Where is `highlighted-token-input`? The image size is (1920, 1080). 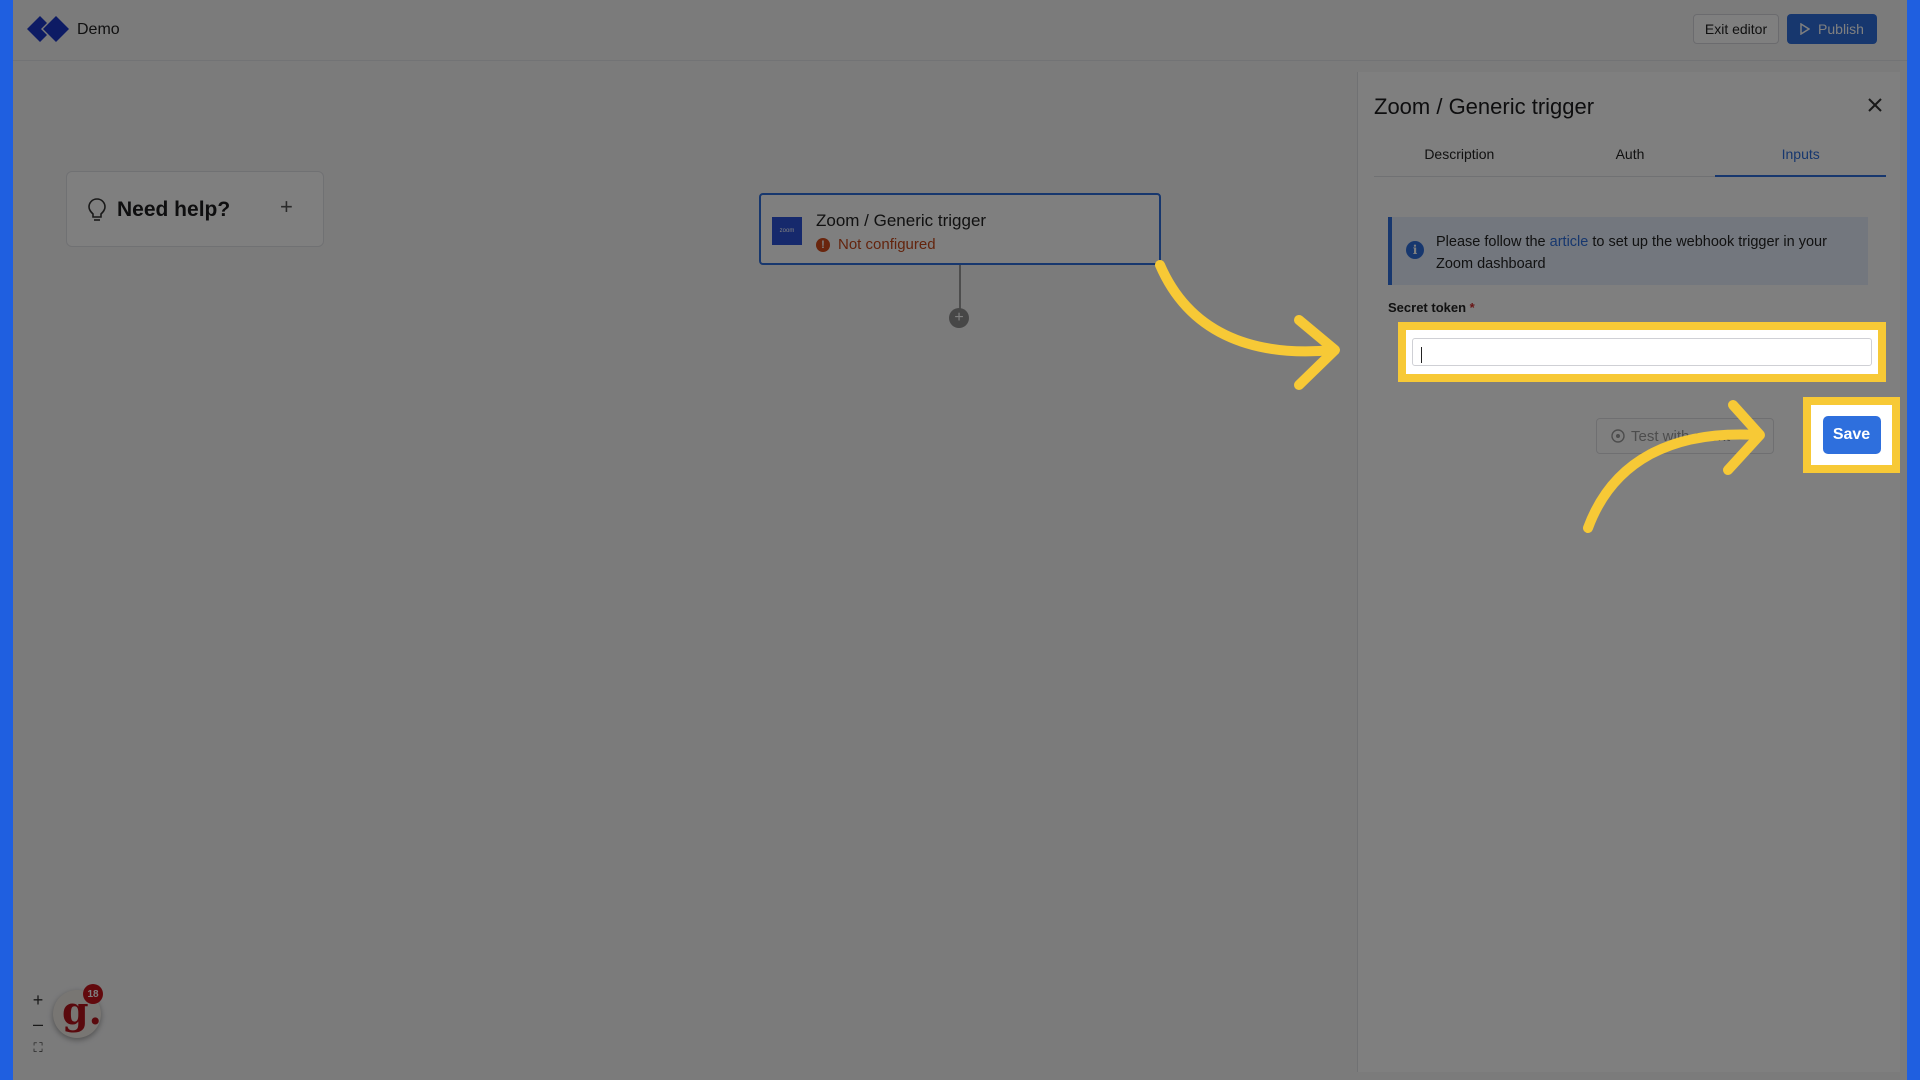 highlighted-token-input is located at coordinates (1642, 352).